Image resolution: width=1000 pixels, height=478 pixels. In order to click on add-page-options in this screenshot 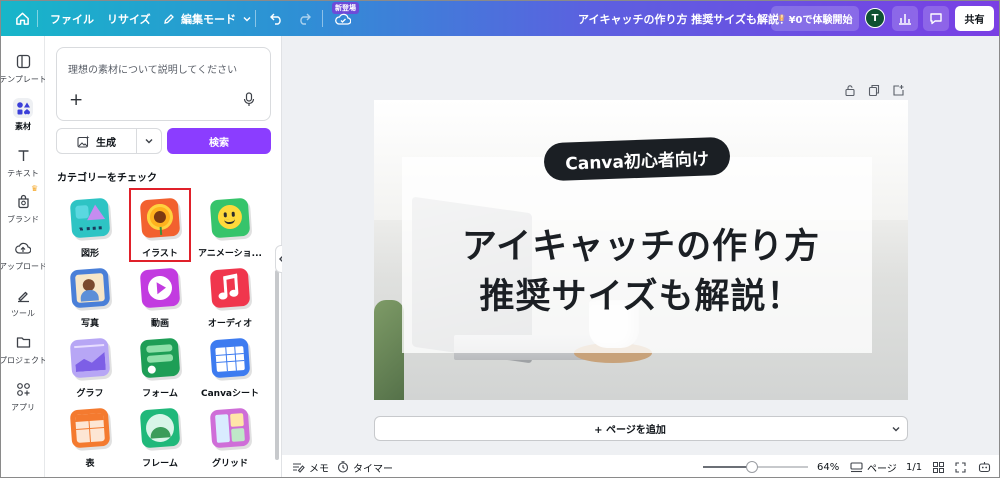, I will do `click(896, 428)`.